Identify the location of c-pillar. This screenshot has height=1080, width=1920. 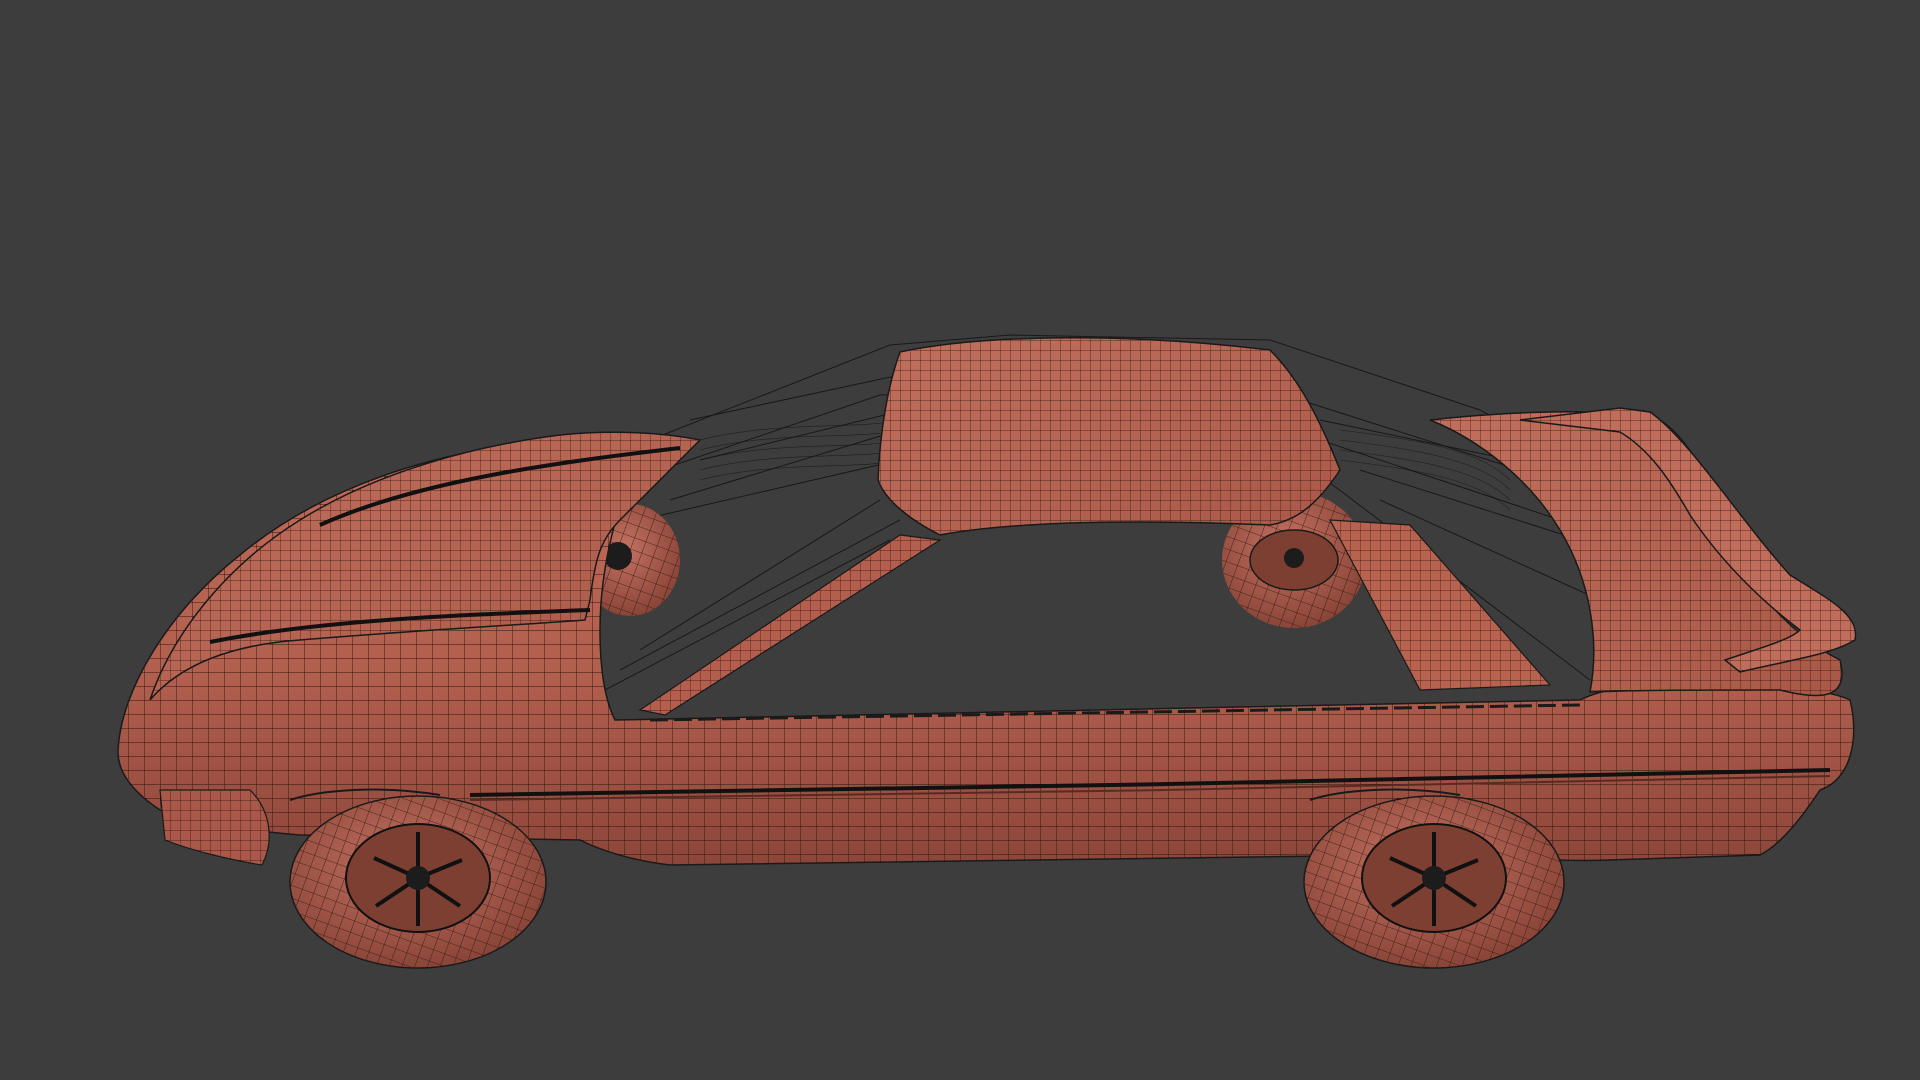
(1440, 605).